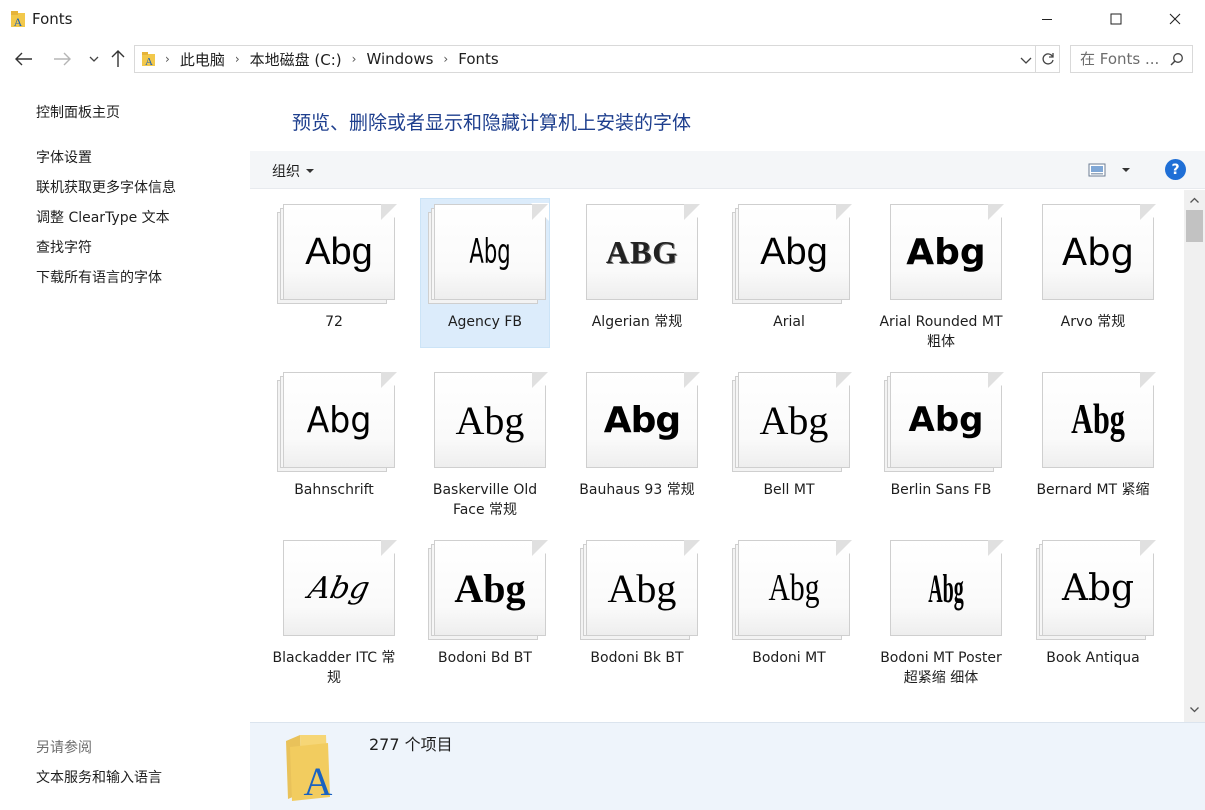 The image size is (1205, 810). Describe the element at coordinates (411, 744) in the screenshot. I see `item-count: 277 个项目` at that location.